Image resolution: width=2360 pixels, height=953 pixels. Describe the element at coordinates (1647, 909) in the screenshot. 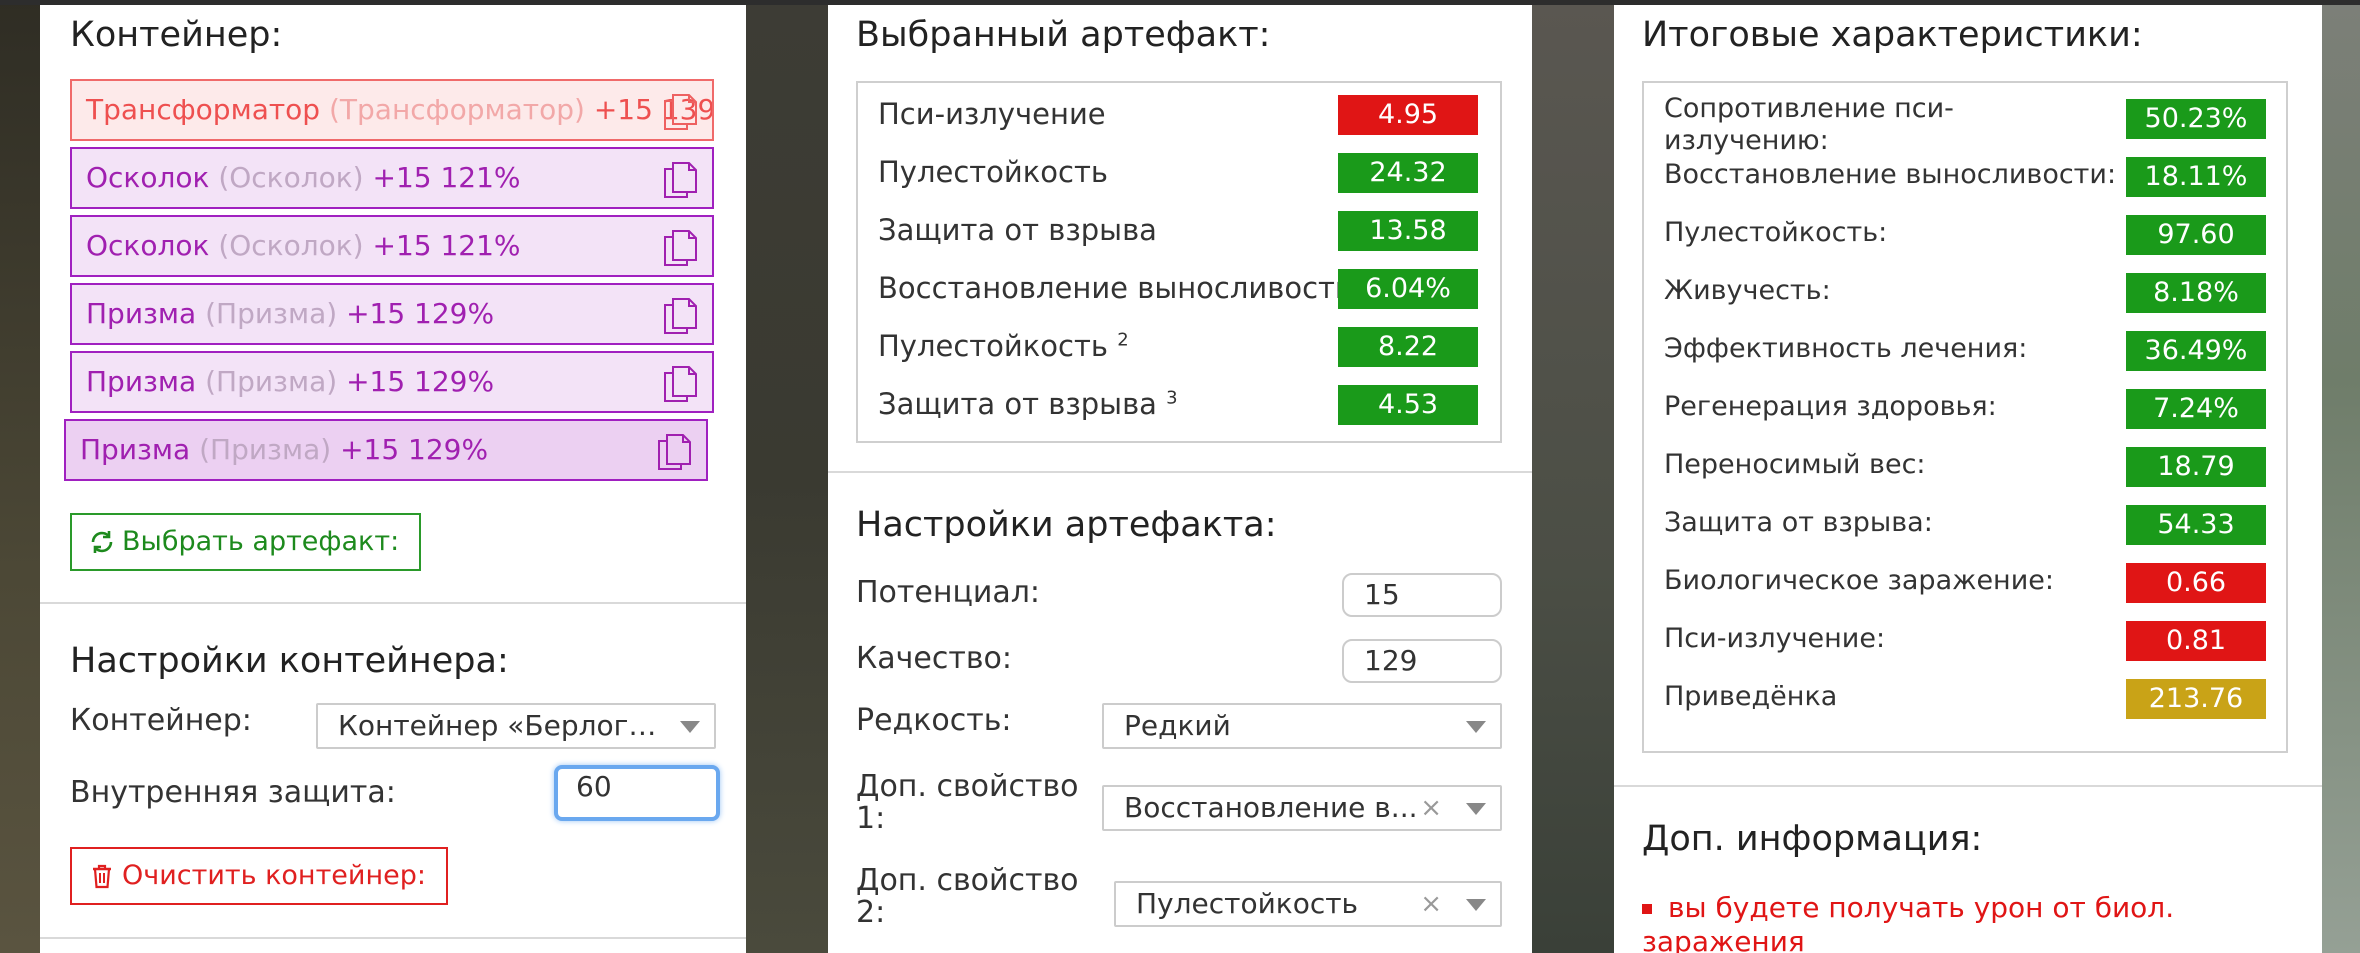

I see `bullet-icon` at that location.